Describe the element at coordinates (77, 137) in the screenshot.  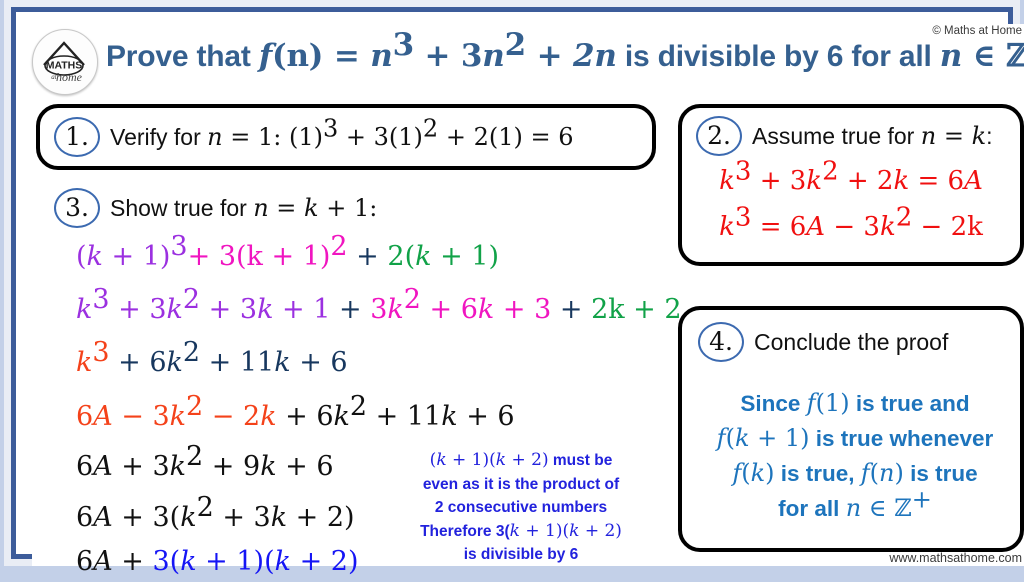
I see `step-1-number: 1.` at that location.